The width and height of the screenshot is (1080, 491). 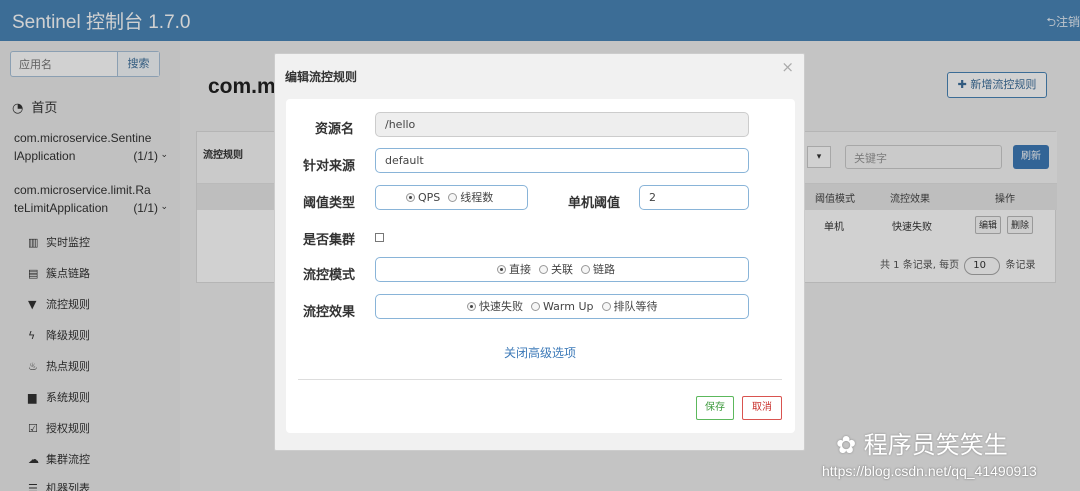 I want to click on flow-effect-warm-up: Warm Up, so click(x=562, y=306).